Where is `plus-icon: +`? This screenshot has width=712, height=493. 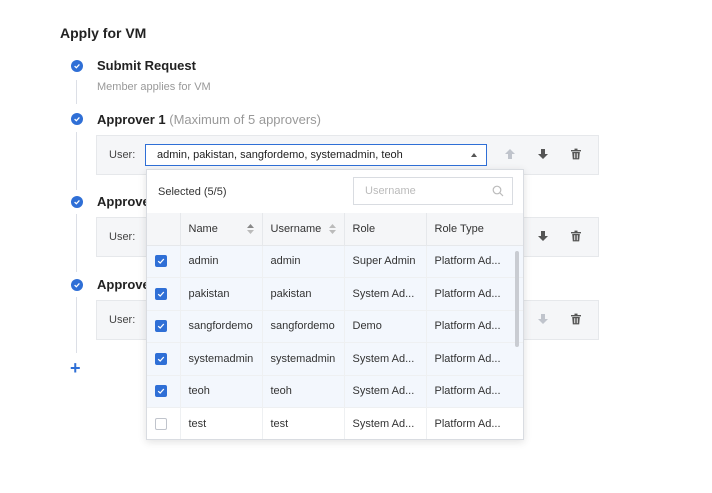
plus-icon: + is located at coordinates (75, 368).